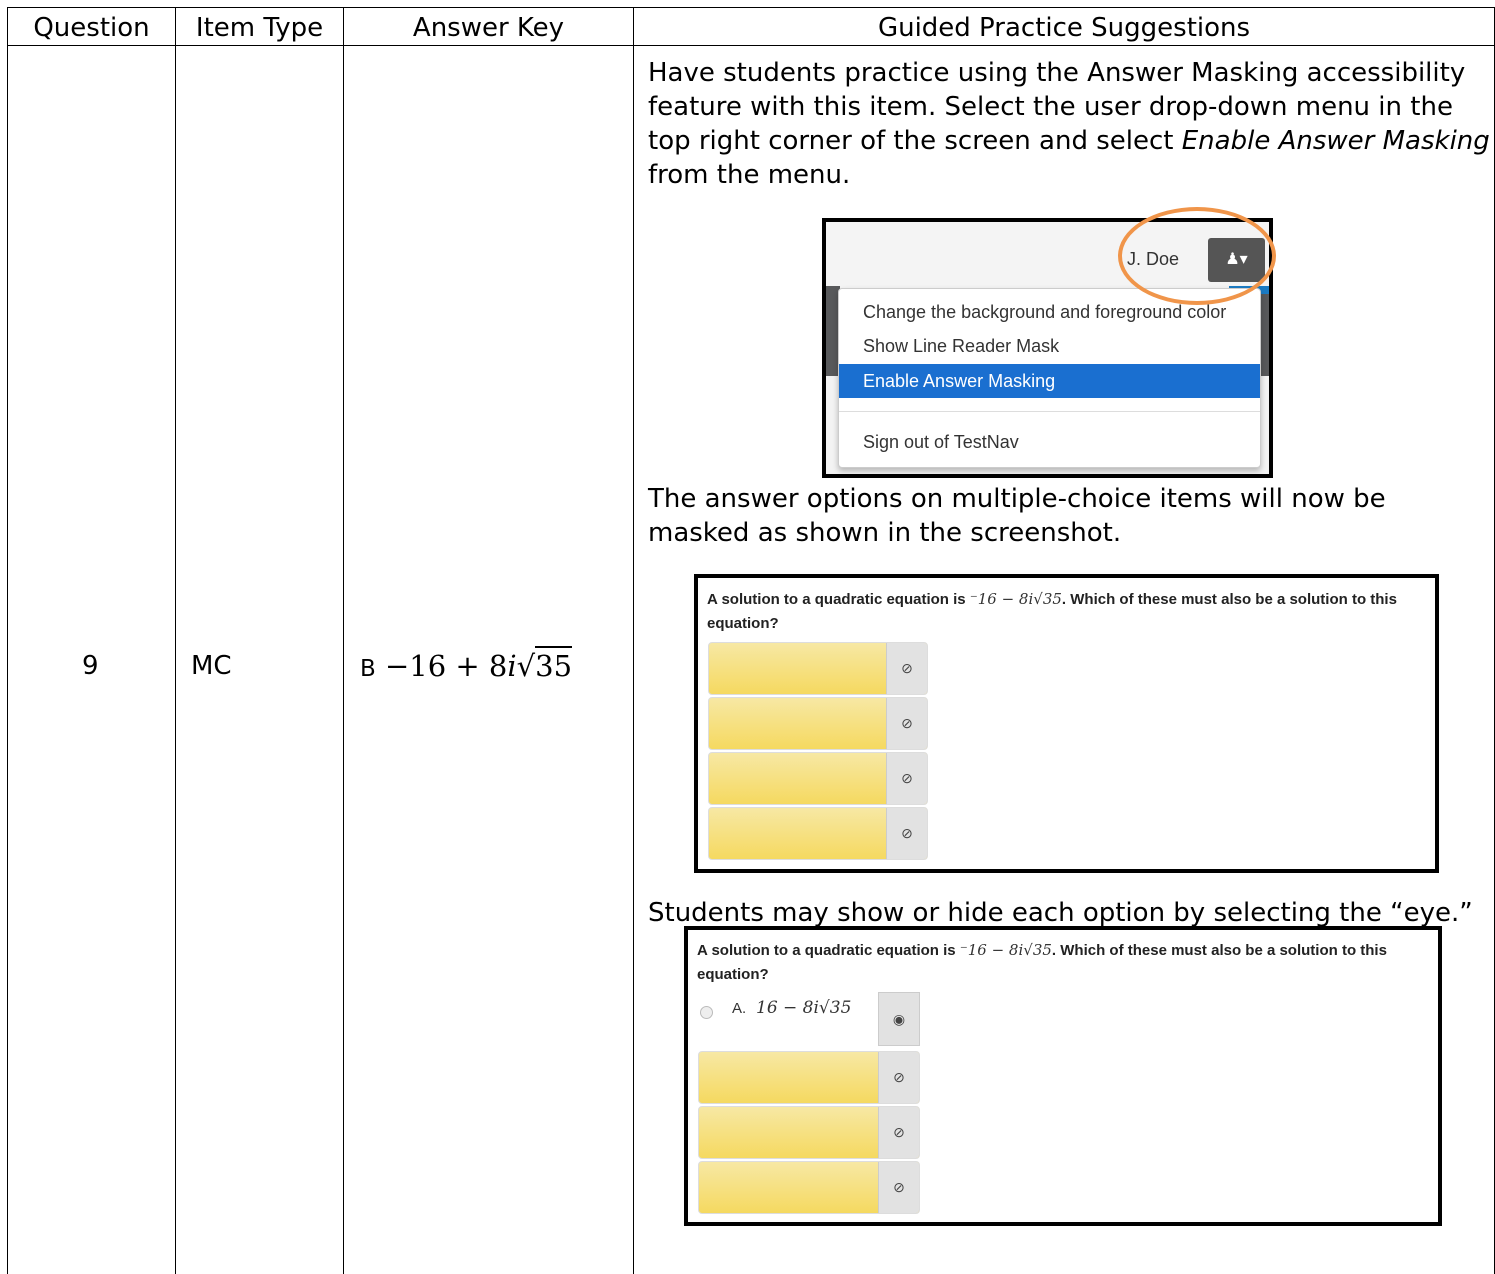 The image size is (1495, 1274). Describe the element at coordinates (813, 1019) in the screenshot. I see `revealed-option-a: A. 16 − 8i√35 ◉` at that location.